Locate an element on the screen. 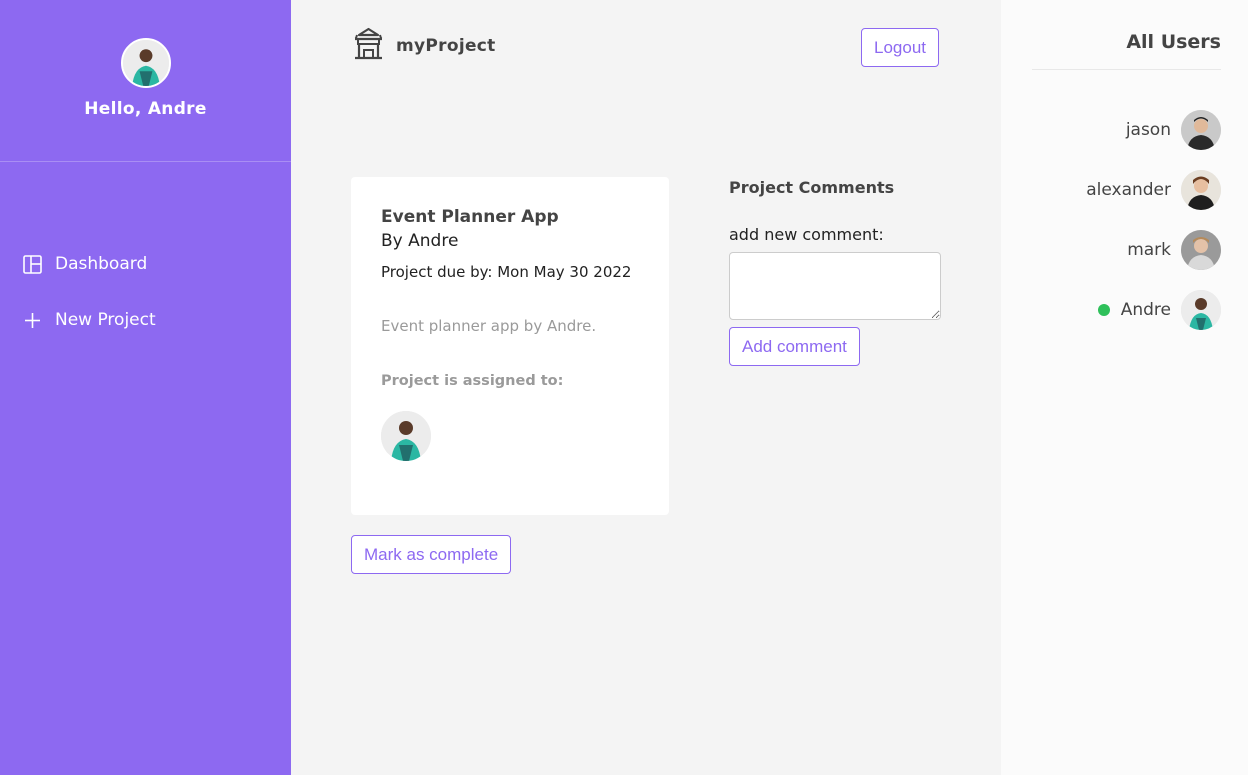 Image resolution: width=1248 pixels, height=775 pixels. sidebar-nav: Dashboard New Project is located at coordinates (145, 292).